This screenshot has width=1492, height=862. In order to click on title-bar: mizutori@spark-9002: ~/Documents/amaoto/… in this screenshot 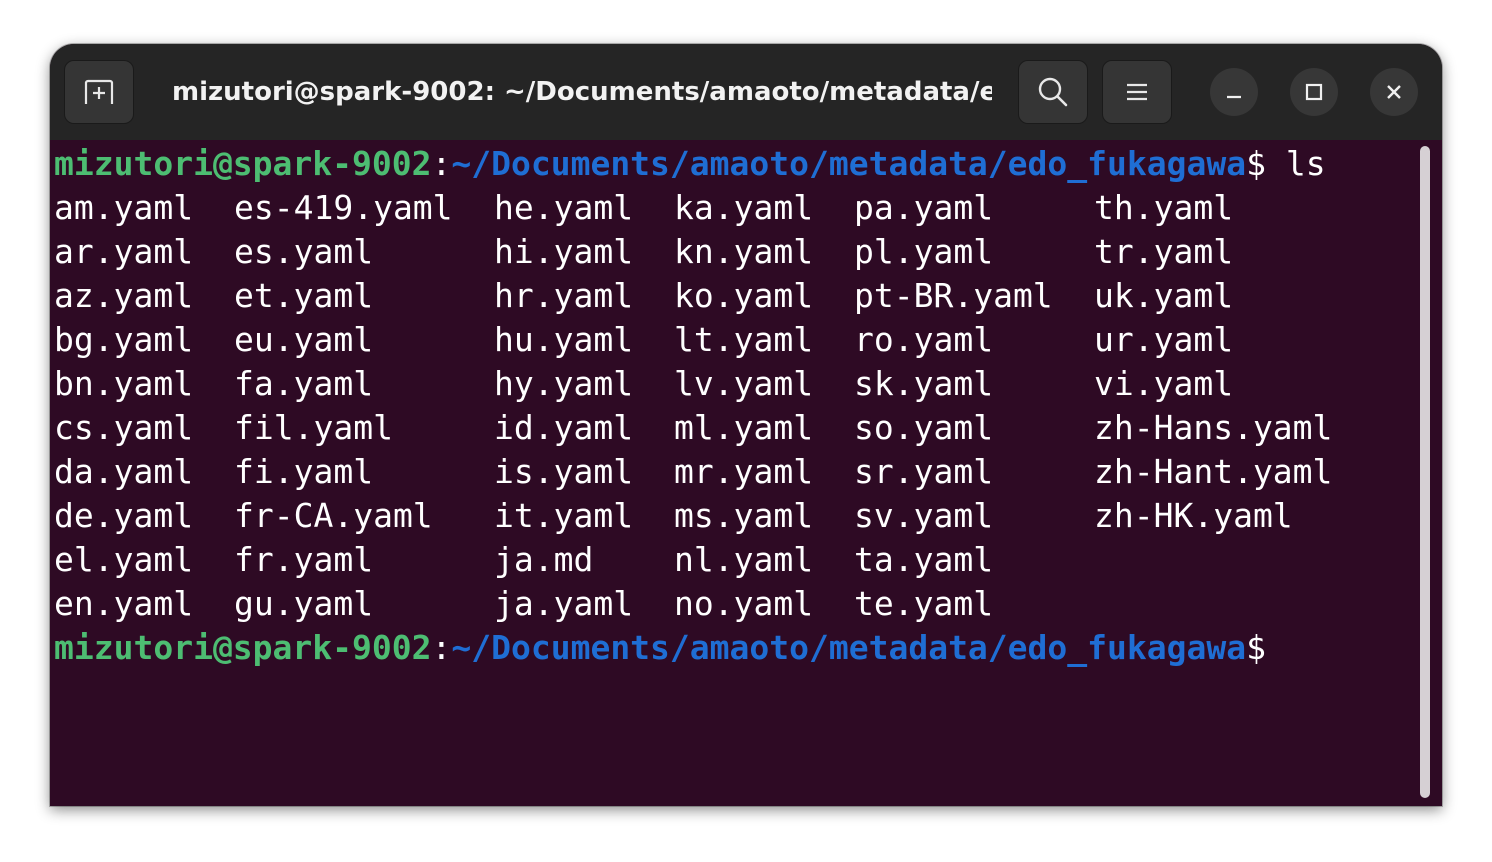, I will do `click(746, 92)`.